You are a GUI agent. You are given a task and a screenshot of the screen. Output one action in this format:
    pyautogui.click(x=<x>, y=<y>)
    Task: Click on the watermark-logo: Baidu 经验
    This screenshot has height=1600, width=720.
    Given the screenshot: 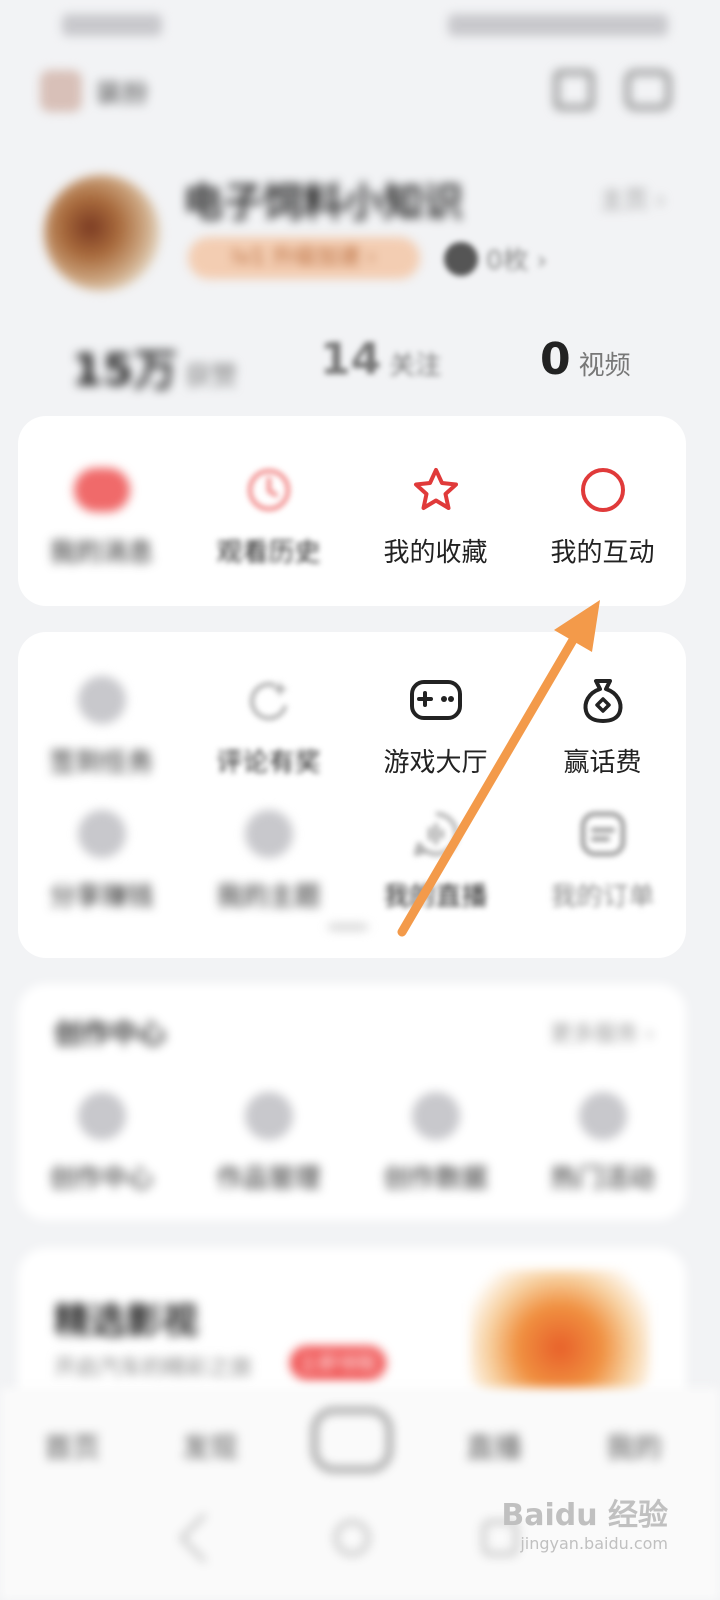 What is the action you would take?
    pyautogui.click(x=584, y=1515)
    